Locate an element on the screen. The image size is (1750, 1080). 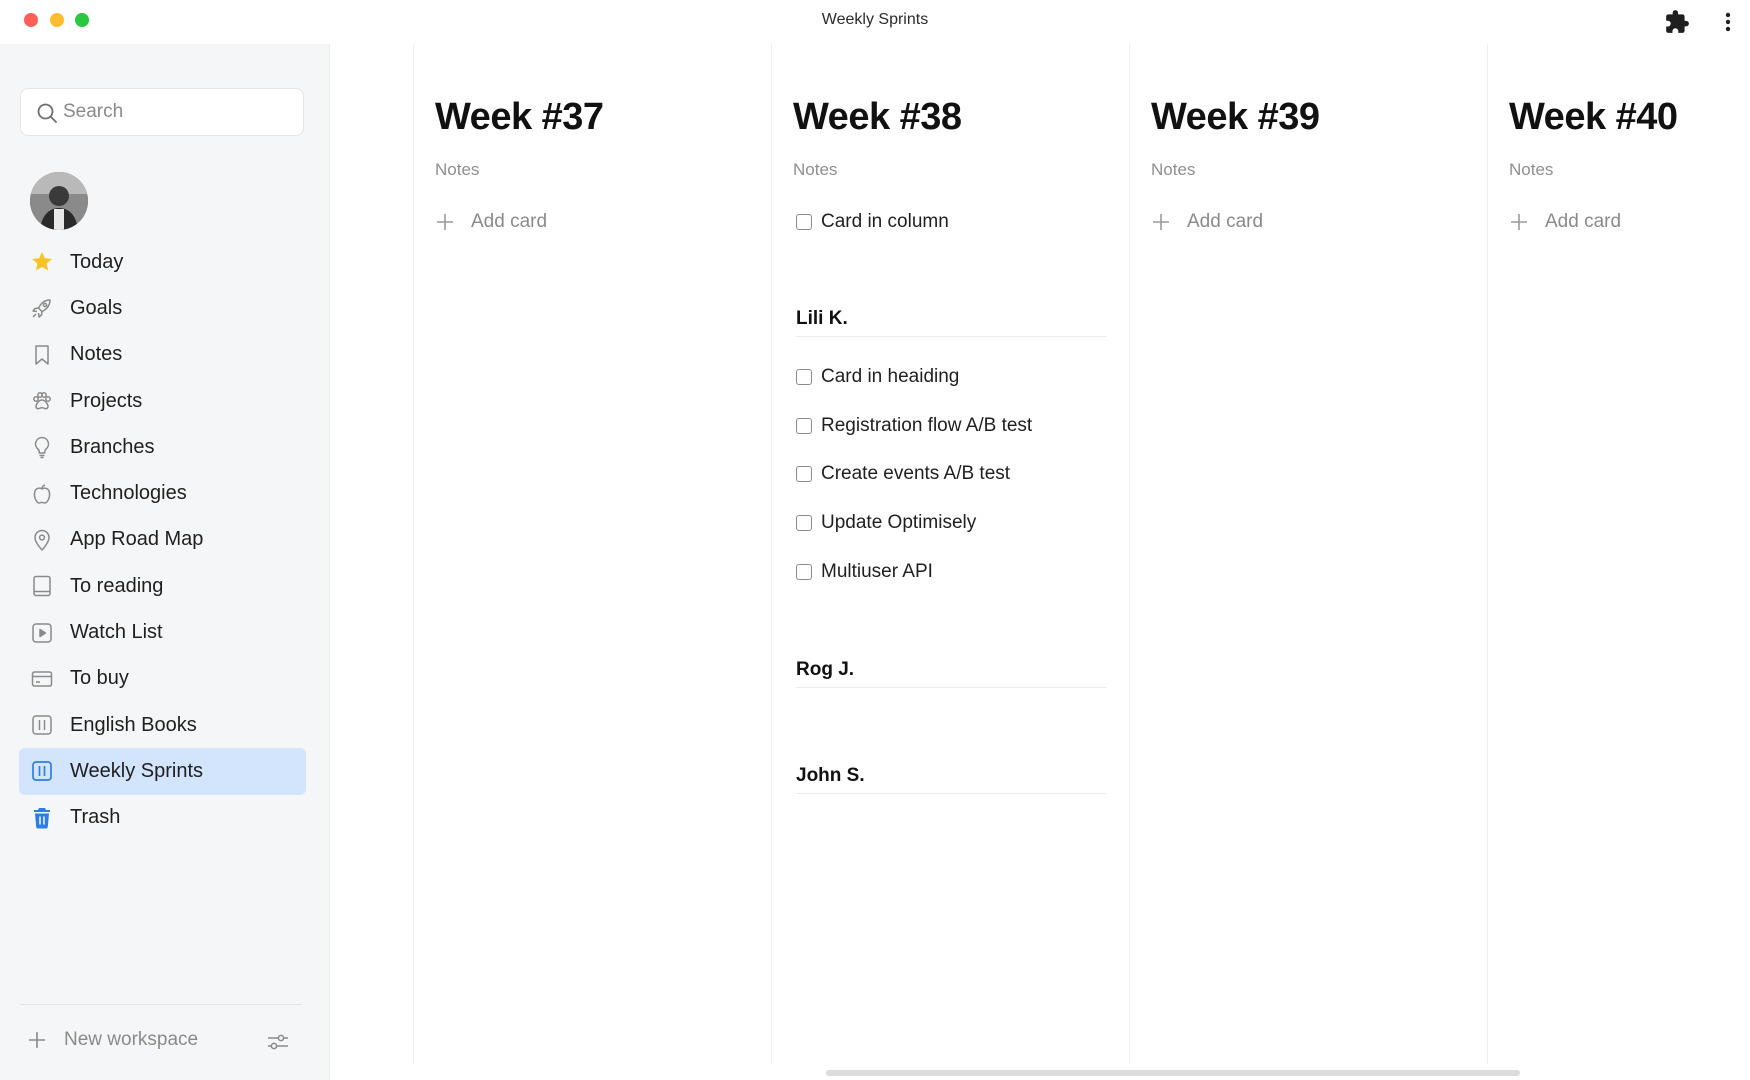
extensions-puzzle-icon is located at coordinates (1677, 22).